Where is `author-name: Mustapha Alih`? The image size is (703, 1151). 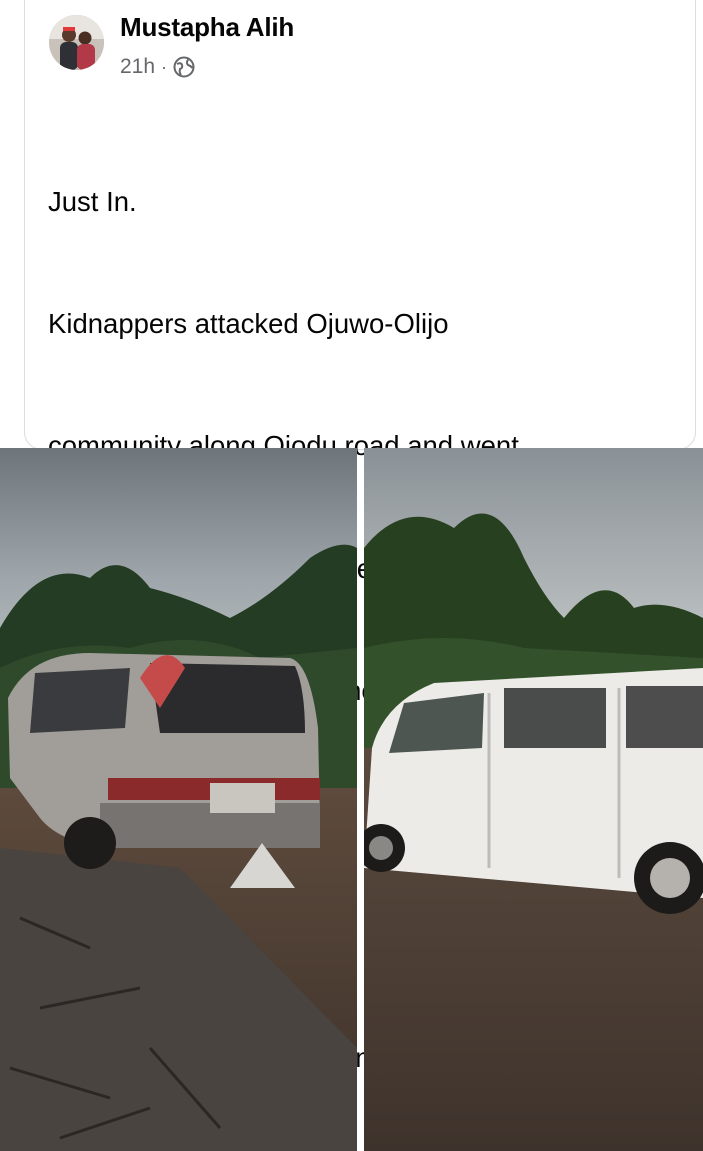 author-name: Mustapha Alih is located at coordinates (207, 27).